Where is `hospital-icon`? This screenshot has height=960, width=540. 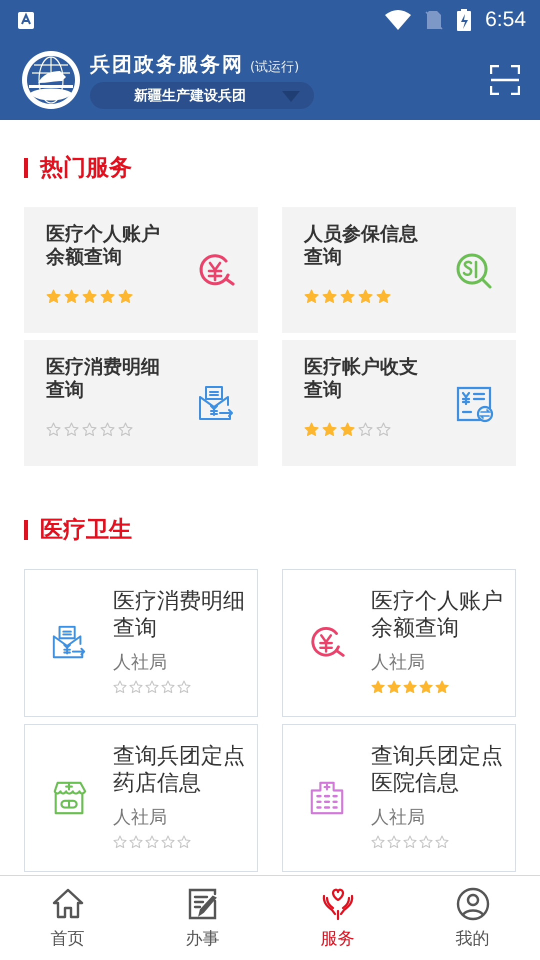
hospital-icon is located at coordinates (327, 798).